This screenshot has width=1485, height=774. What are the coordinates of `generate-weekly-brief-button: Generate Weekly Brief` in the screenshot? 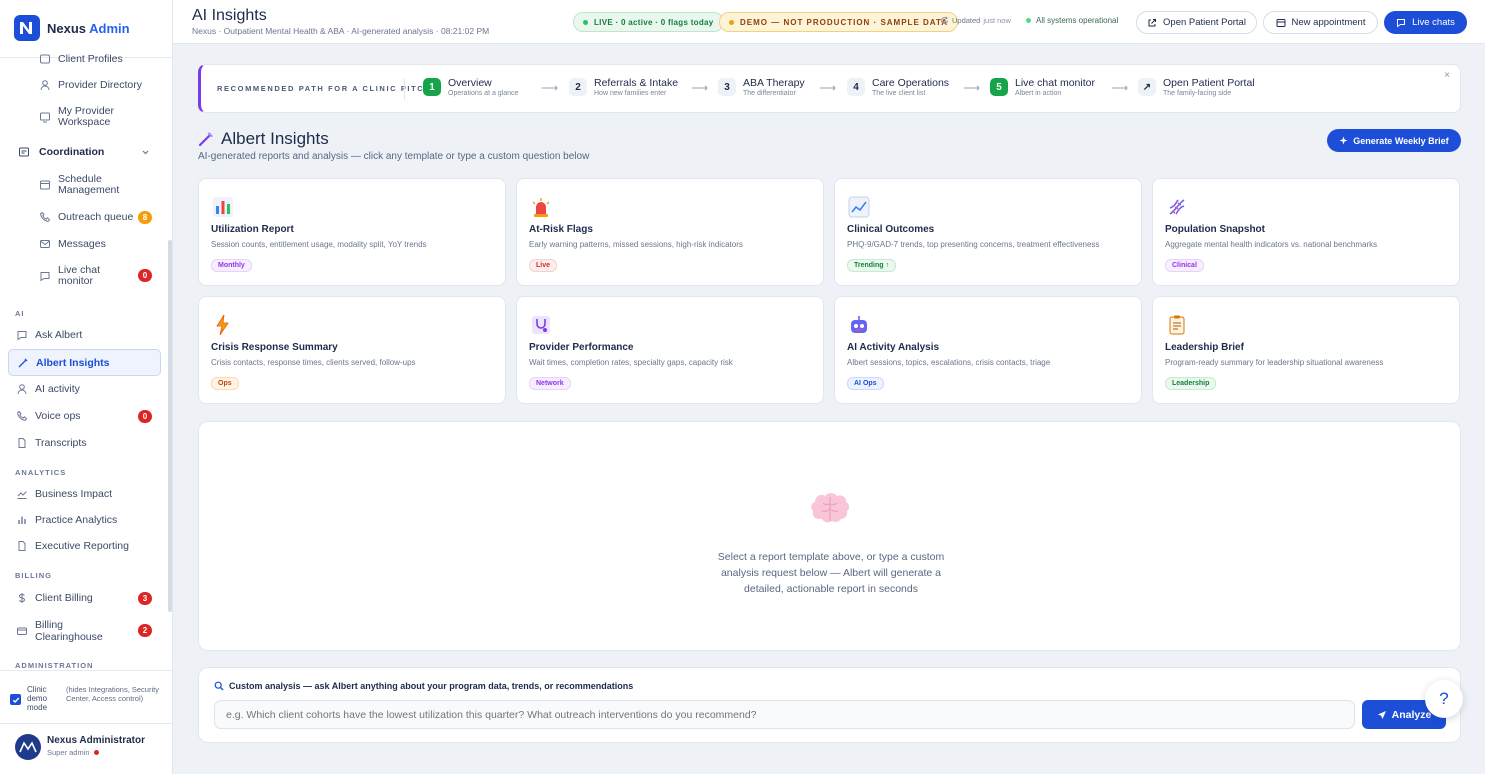 It's located at (1394, 140).